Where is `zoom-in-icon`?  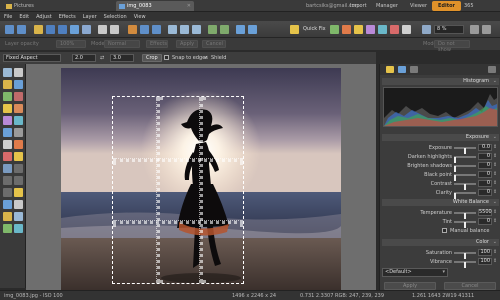 zoom-in-icon is located at coordinates (474, 29).